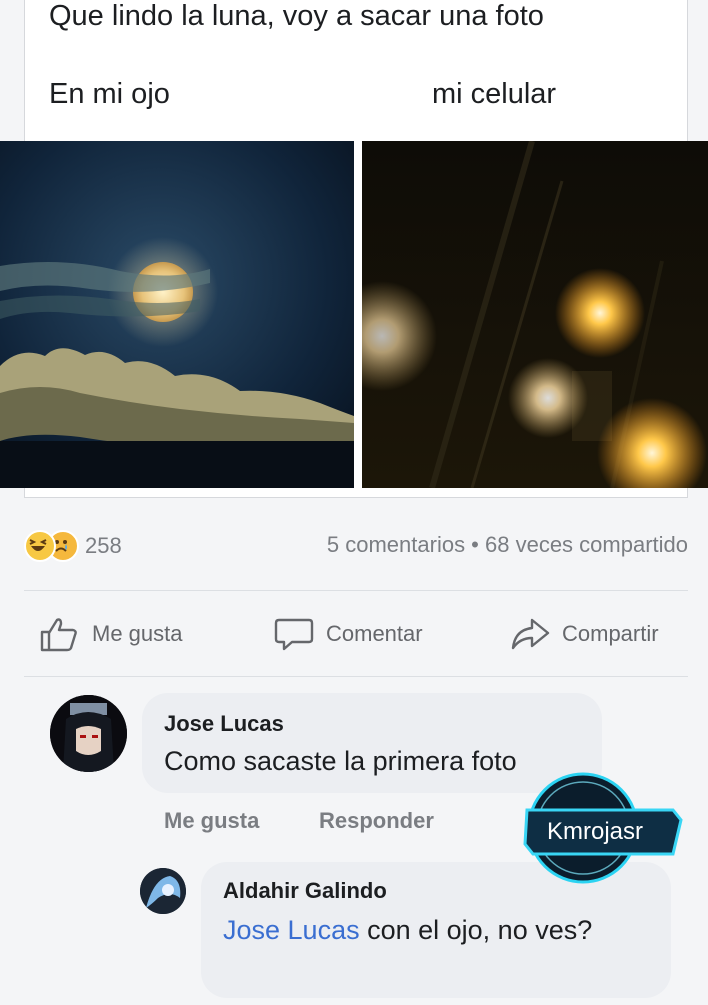 The height and width of the screenshot is (1005, 708). Describe the element at coordinates (291, 930) in the screenshot. I see `mention-link: Jose Lucas` at that location.